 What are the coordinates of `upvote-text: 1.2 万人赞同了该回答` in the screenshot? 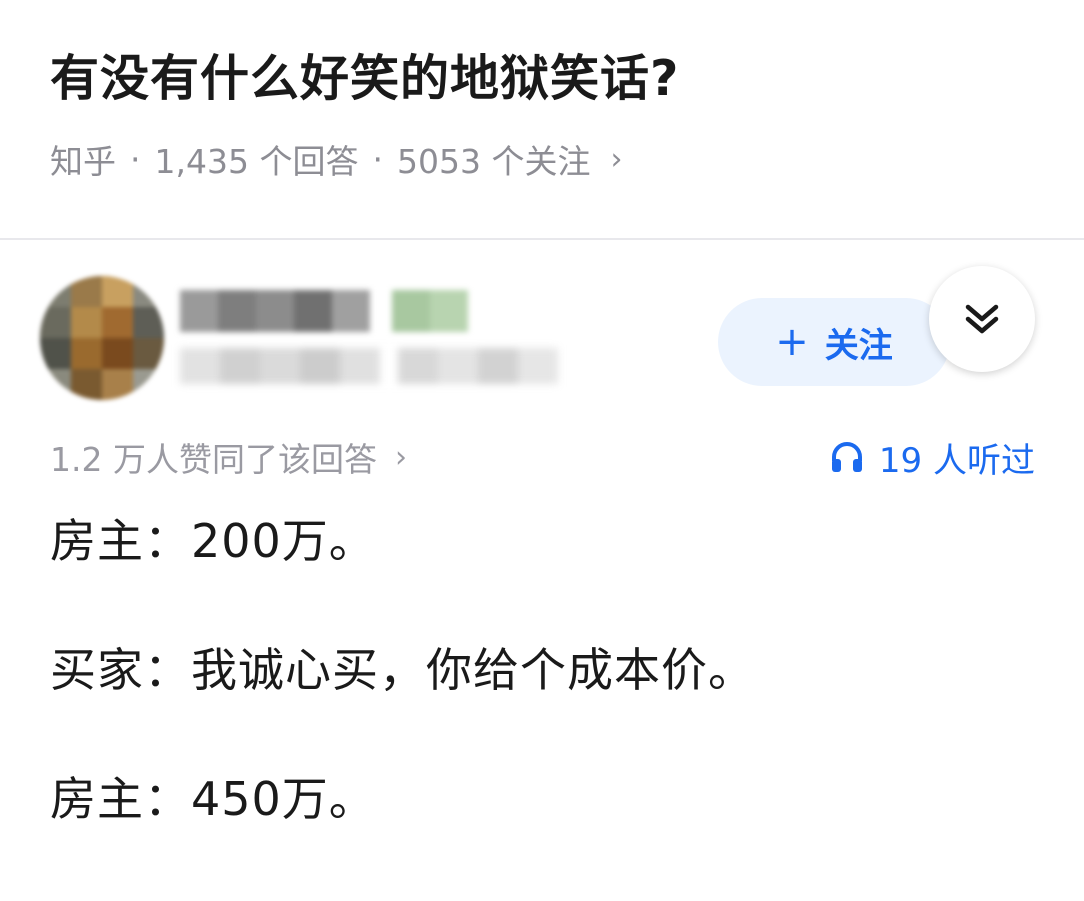 It's located at (213, 459).